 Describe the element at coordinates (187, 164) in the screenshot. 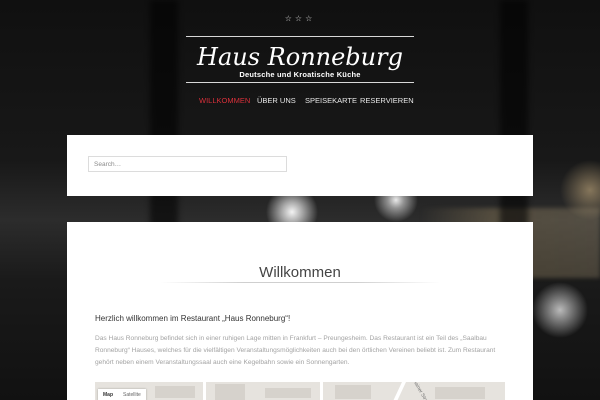

I see `search-input` at that location.